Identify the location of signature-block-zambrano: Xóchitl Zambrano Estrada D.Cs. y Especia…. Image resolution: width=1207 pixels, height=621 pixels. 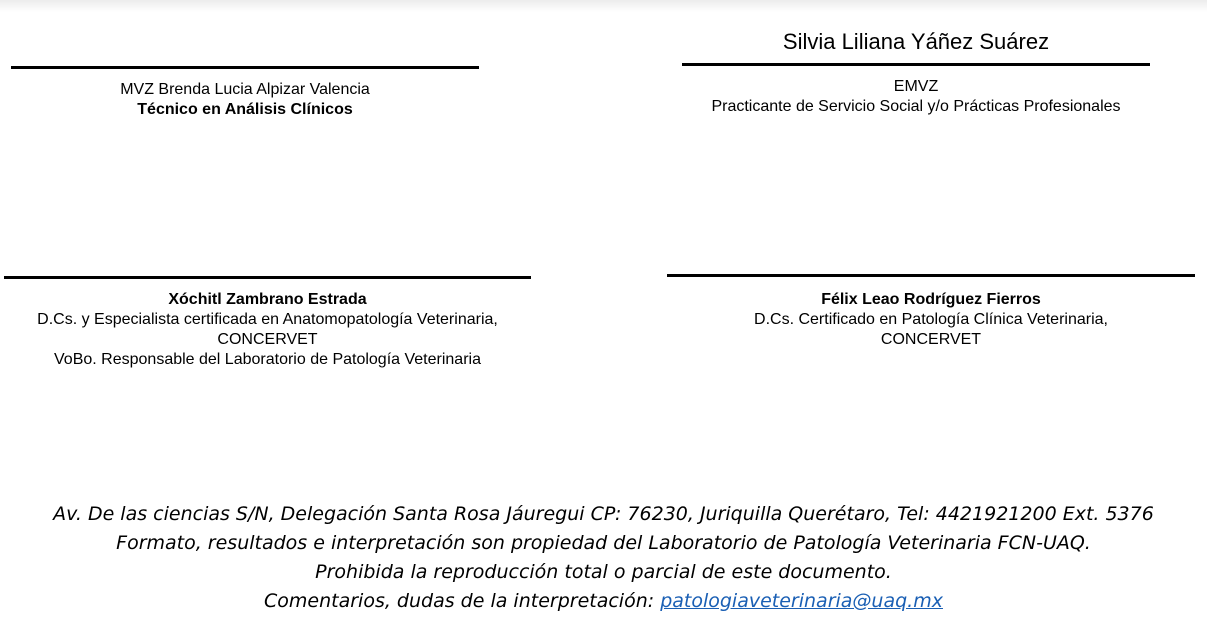
(267, 323).